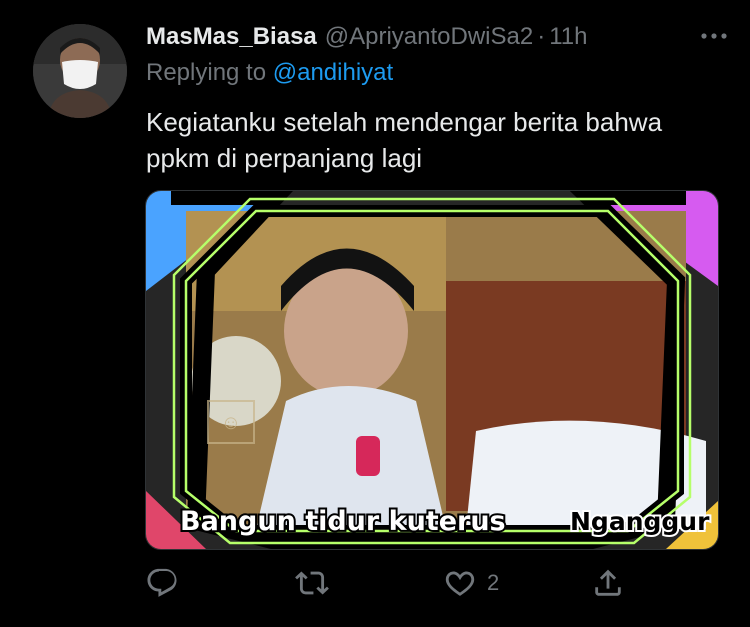  I want to click on more-options-button, so click(714, 36).